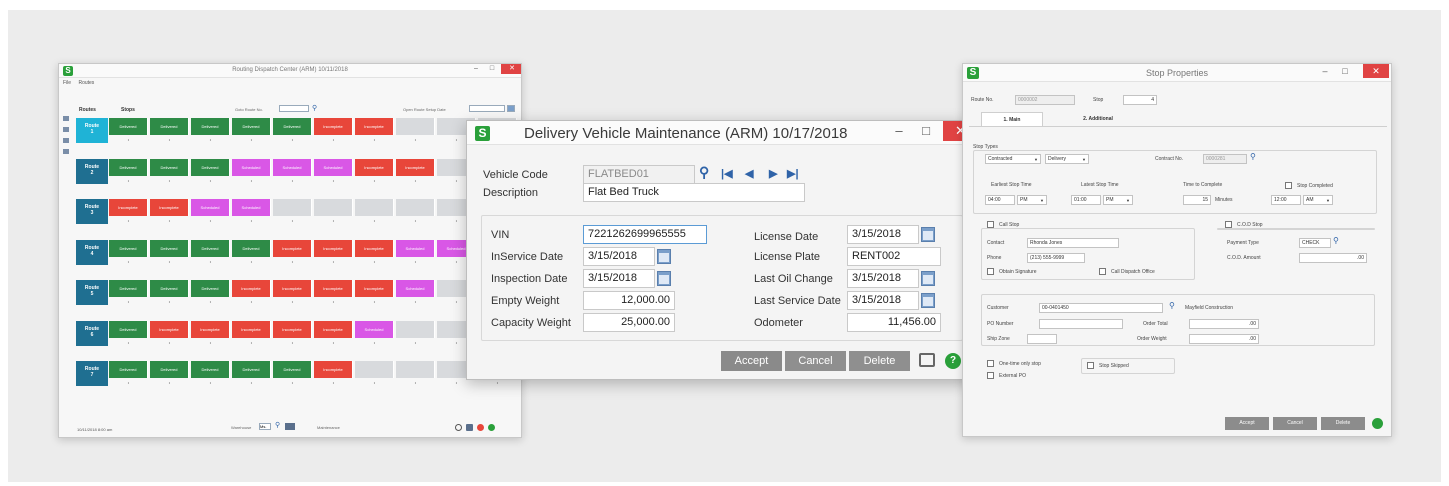 This screenshot has width=1449, height=486. Describe the element at coordinates (1081, 324) in the screenshot. I see `po-number-field` at that location.